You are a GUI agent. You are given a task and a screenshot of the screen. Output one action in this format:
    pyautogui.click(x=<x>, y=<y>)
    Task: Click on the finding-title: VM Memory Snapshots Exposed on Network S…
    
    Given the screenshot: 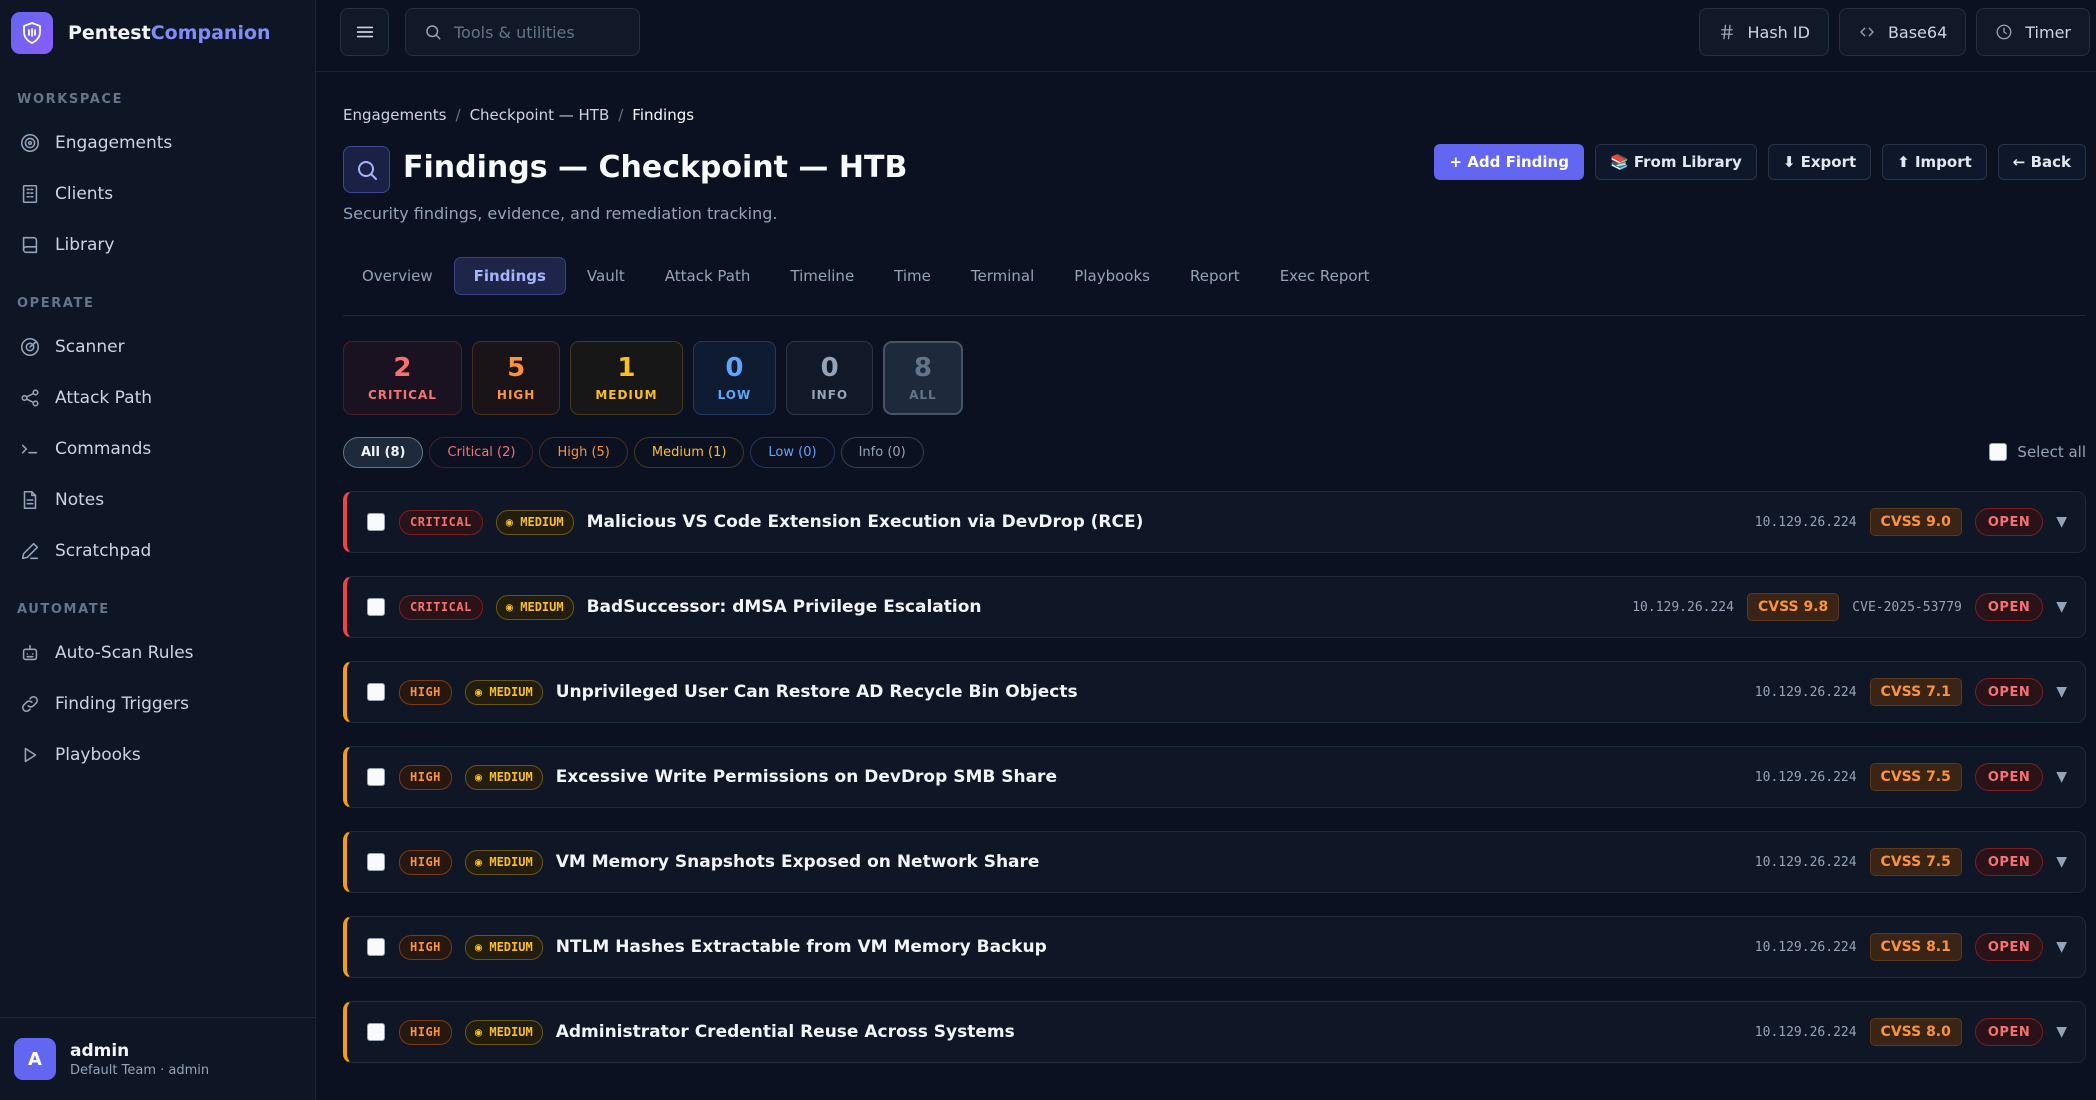 What is the action you would take?
    pyautogui.click(x=798, y=862)
    